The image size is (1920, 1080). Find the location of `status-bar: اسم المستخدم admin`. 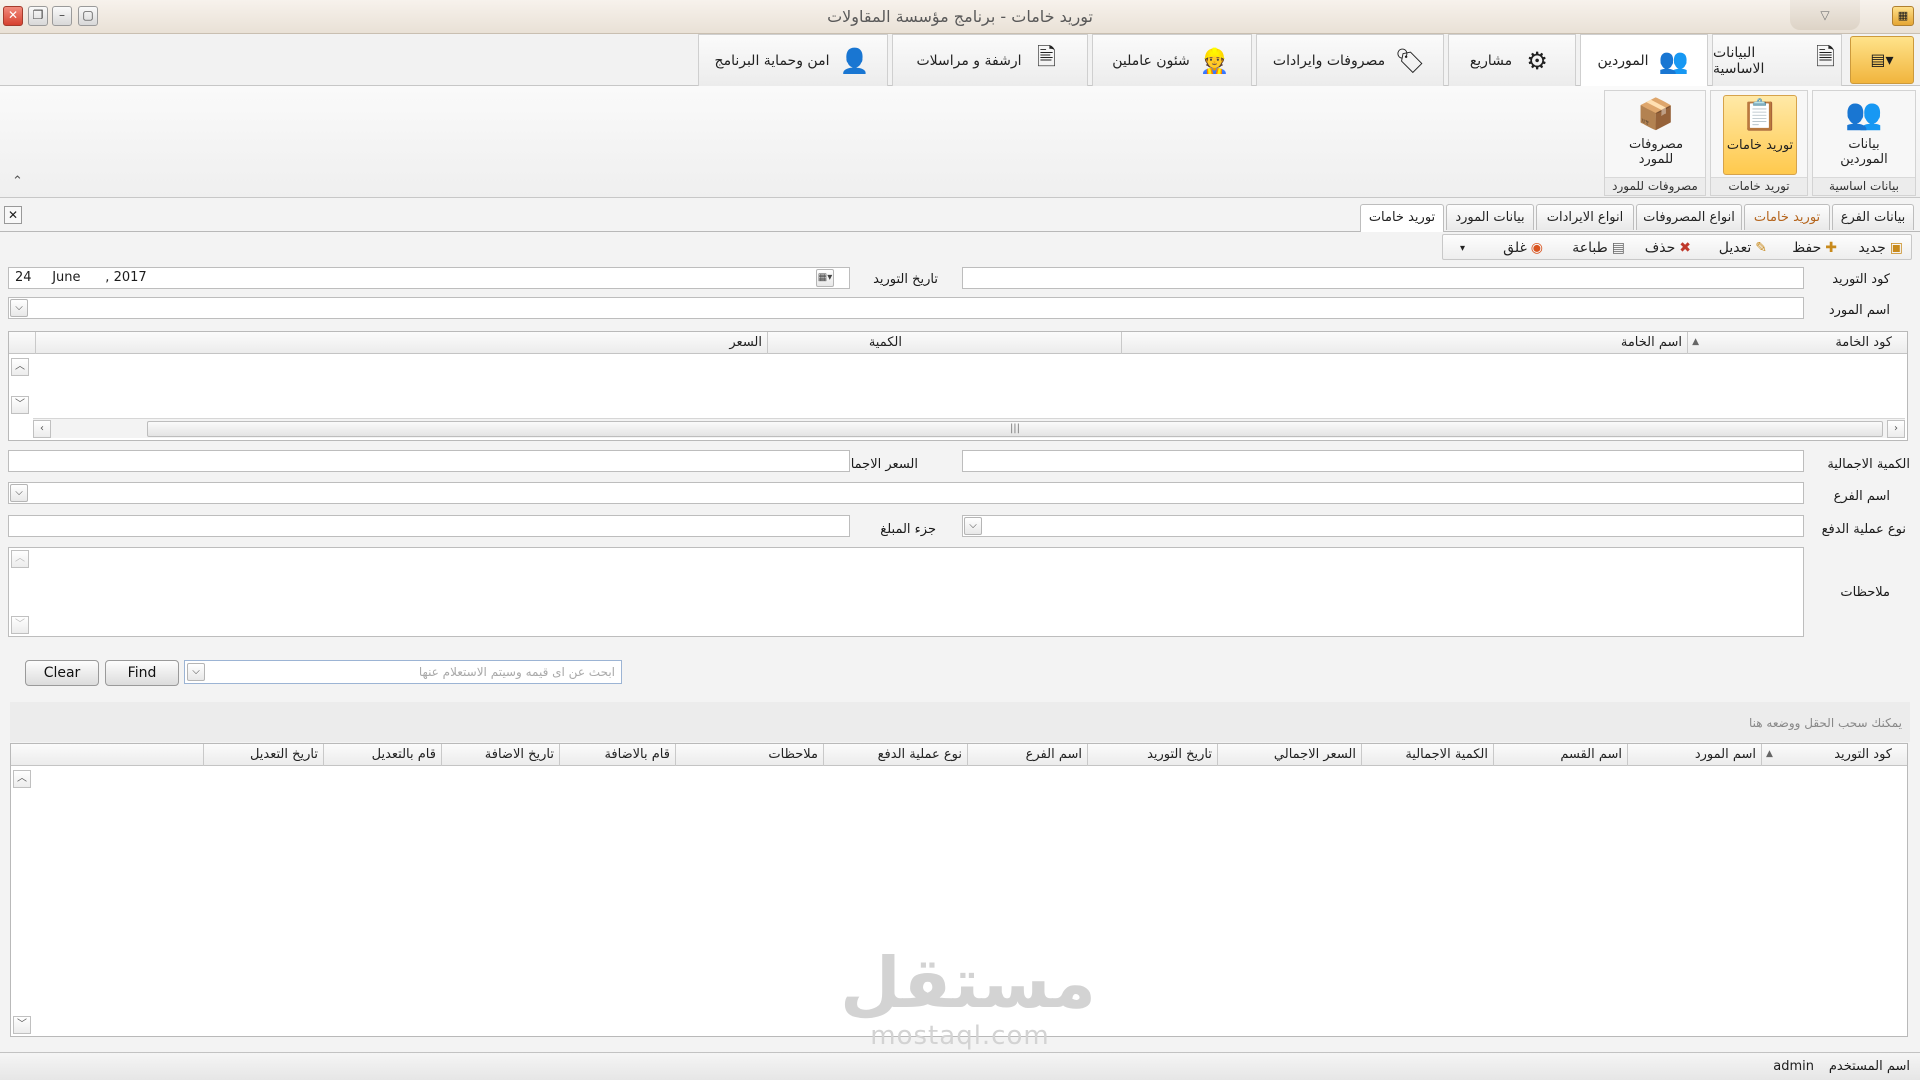

status-bar: اسم المستخدم admin is located at coordinates (960, 1066).